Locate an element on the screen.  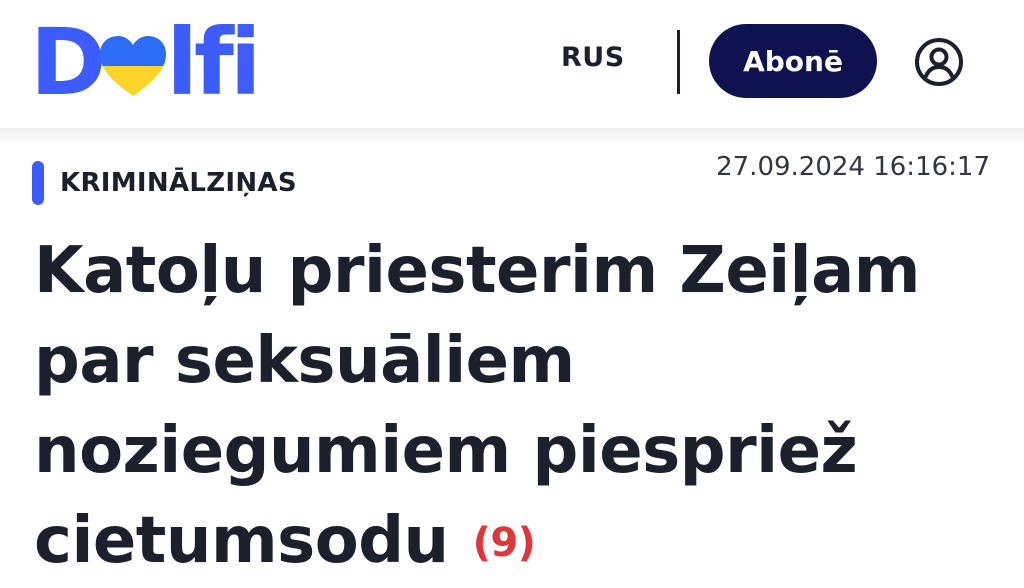
comment-count-link: (9) is located at coordinates (504, 543).